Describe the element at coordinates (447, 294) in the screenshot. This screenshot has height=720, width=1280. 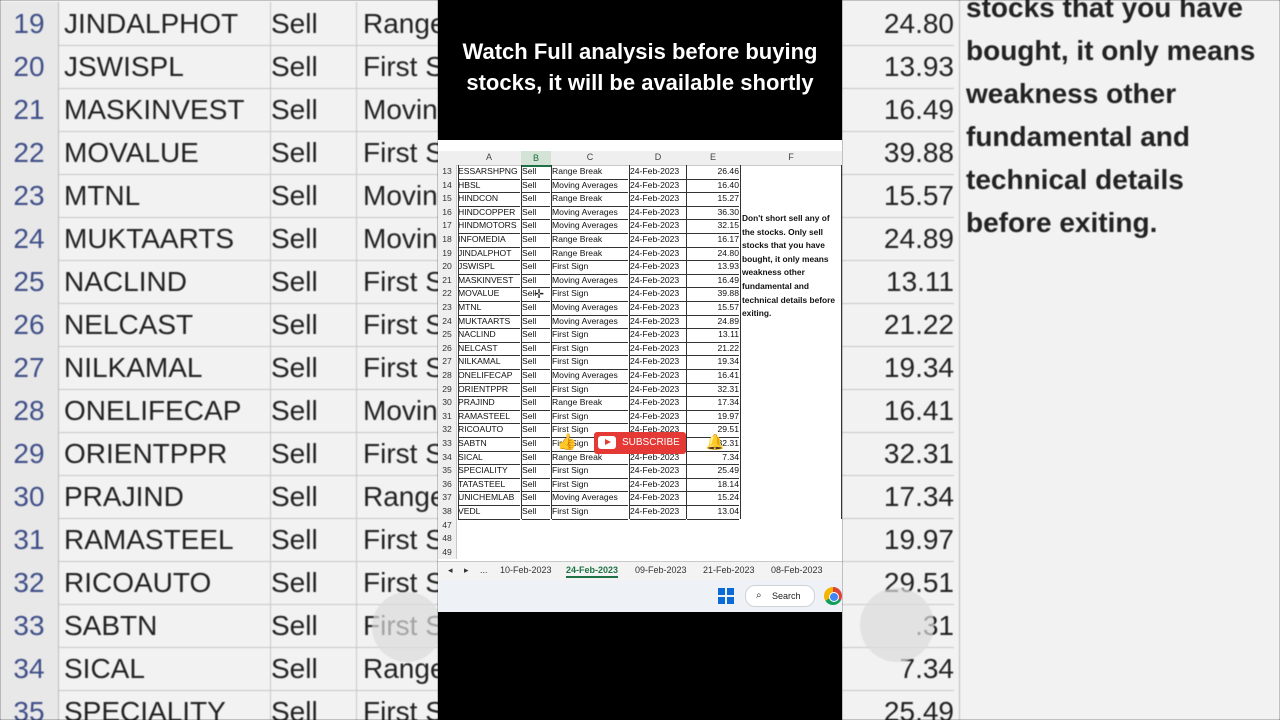
I see `row-number: 22` at that location.